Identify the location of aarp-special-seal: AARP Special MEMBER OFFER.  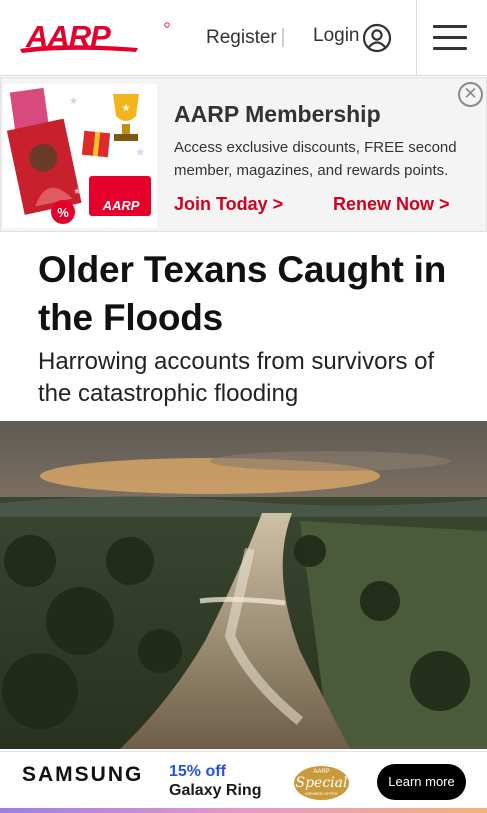
(321, 783).